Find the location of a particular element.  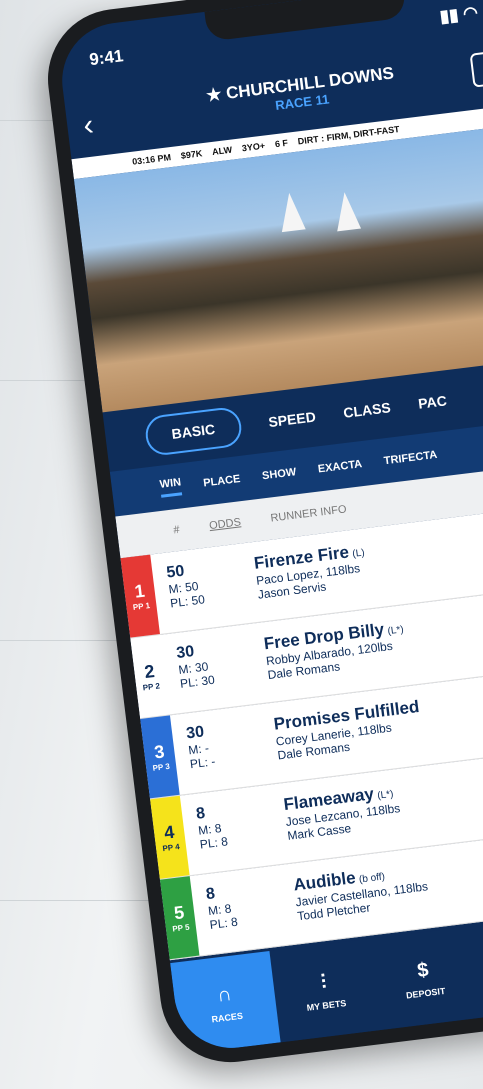

nav-label: MY BETS is located at coordinates (326, 1005).